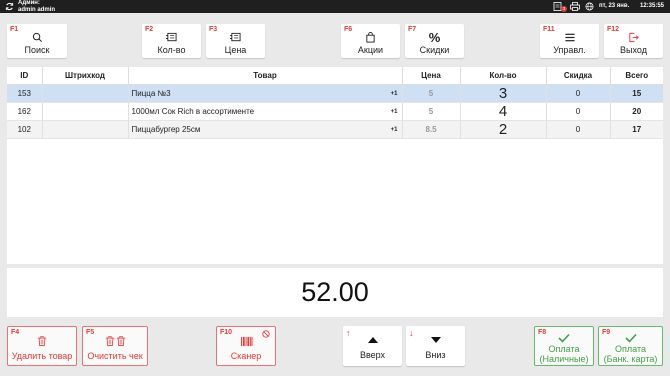  Describe the element at coordinates (372, 340) in the screenshot. I see `triangle-up-icon` at that location.